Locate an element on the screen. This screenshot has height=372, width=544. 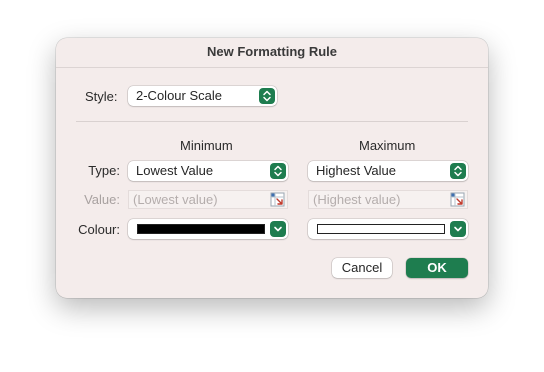
maximum-value-field: (Highest value) is located at coordinates (388, 199).